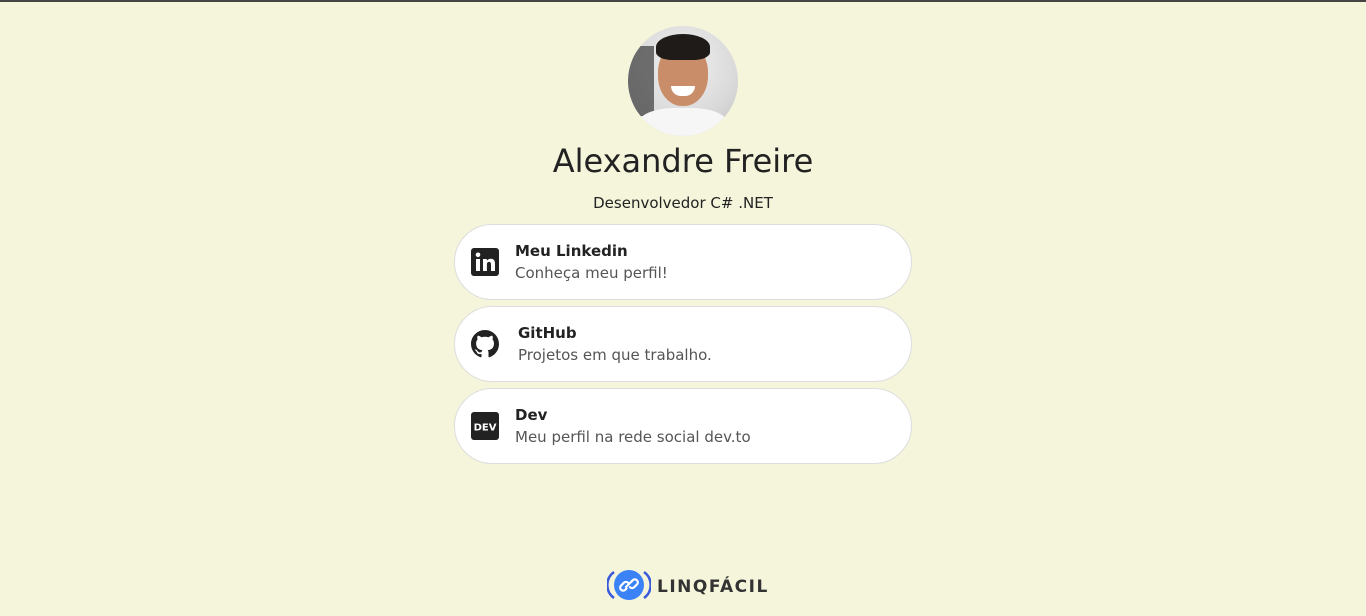 This screenshot has width=1366, height=616. I want to click on link-github: GitHub Projetos em que trabalho., so click(683, 344).